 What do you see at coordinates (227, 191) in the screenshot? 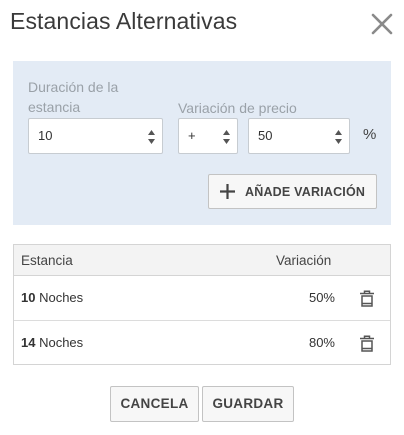
I see `plus-icon` at bounding box center [227, 191].